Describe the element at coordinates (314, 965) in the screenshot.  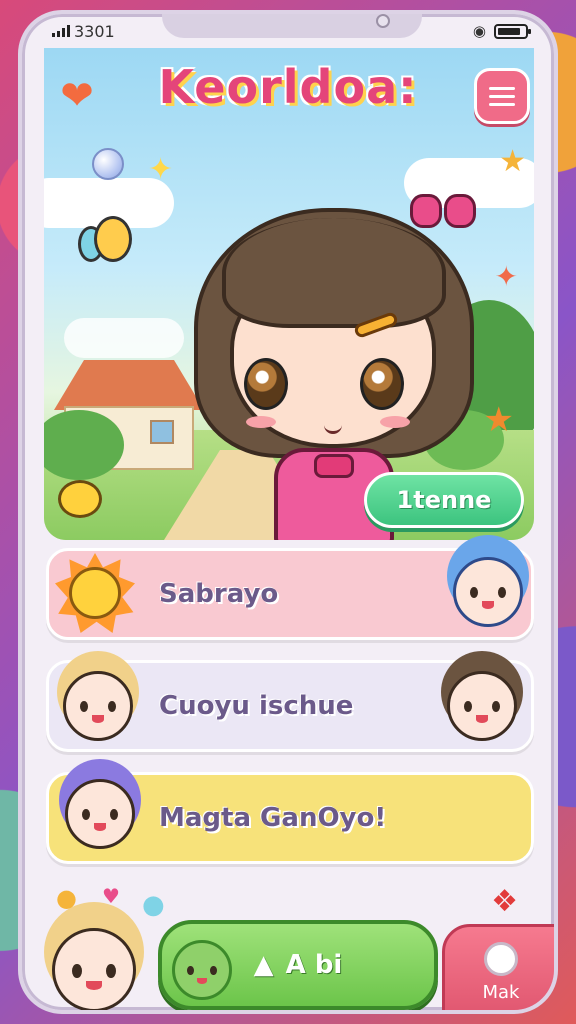
I see `play-label: A bi` at that location.